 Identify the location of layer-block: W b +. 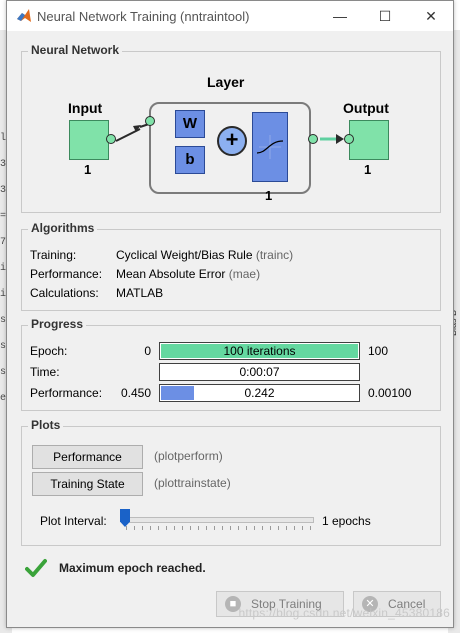
(228, 148).